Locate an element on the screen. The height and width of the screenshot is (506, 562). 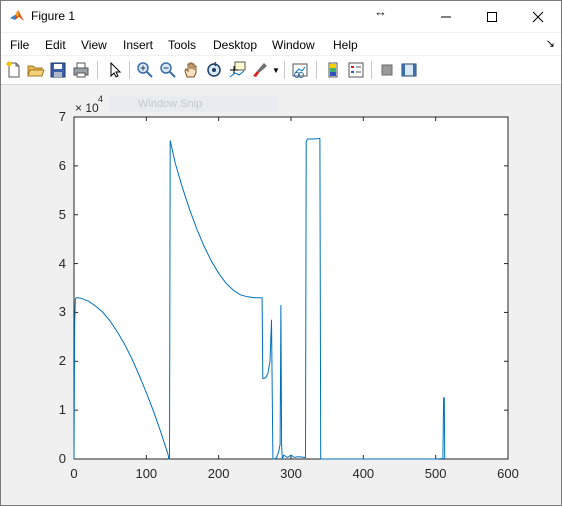
y-tick-label: 2 is located at coordinates (62, 361).